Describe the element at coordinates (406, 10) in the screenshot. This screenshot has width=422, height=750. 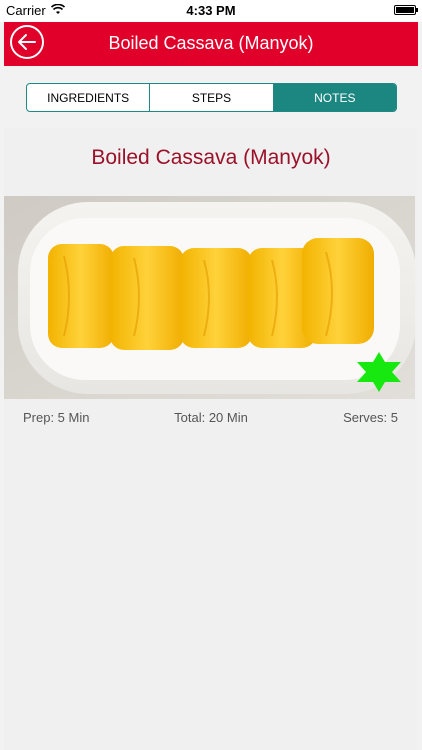
I see `battery-icon` at that location.